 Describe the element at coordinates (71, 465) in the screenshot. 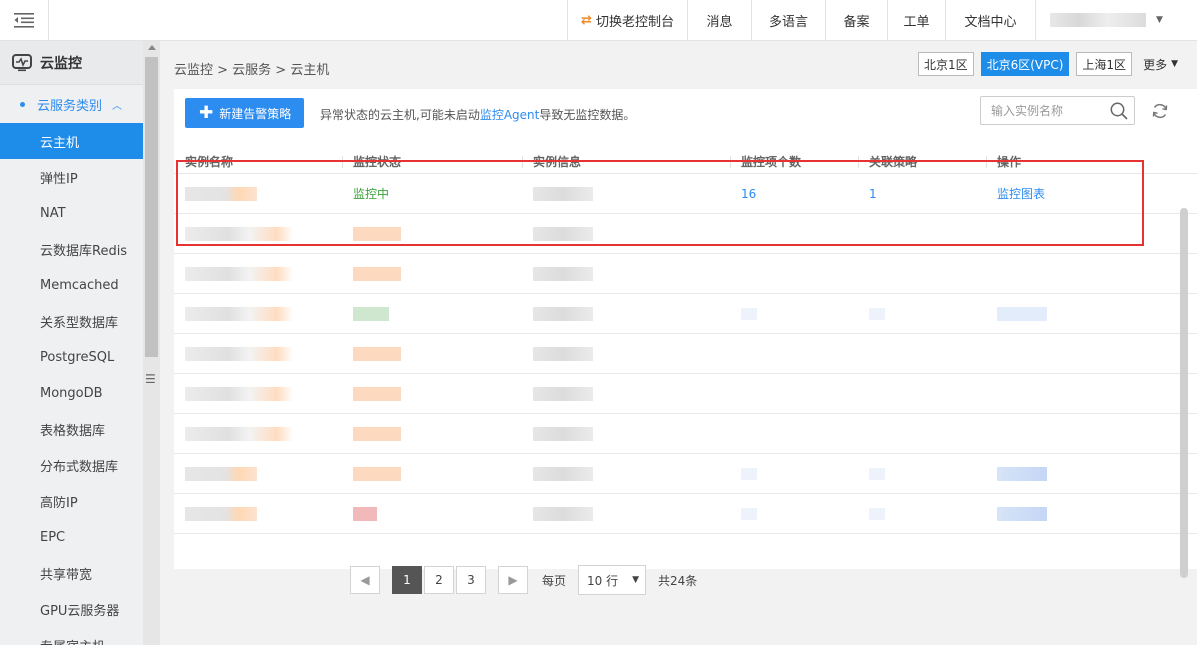

I see `sidebar-item: 分布式数据库` at that location.